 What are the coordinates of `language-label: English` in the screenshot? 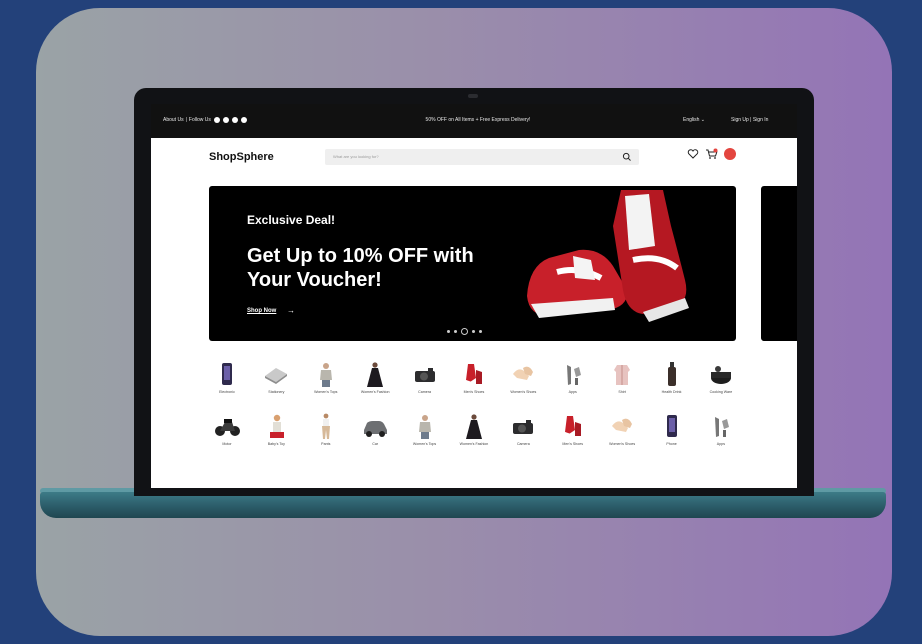 It's located at (691, 120).